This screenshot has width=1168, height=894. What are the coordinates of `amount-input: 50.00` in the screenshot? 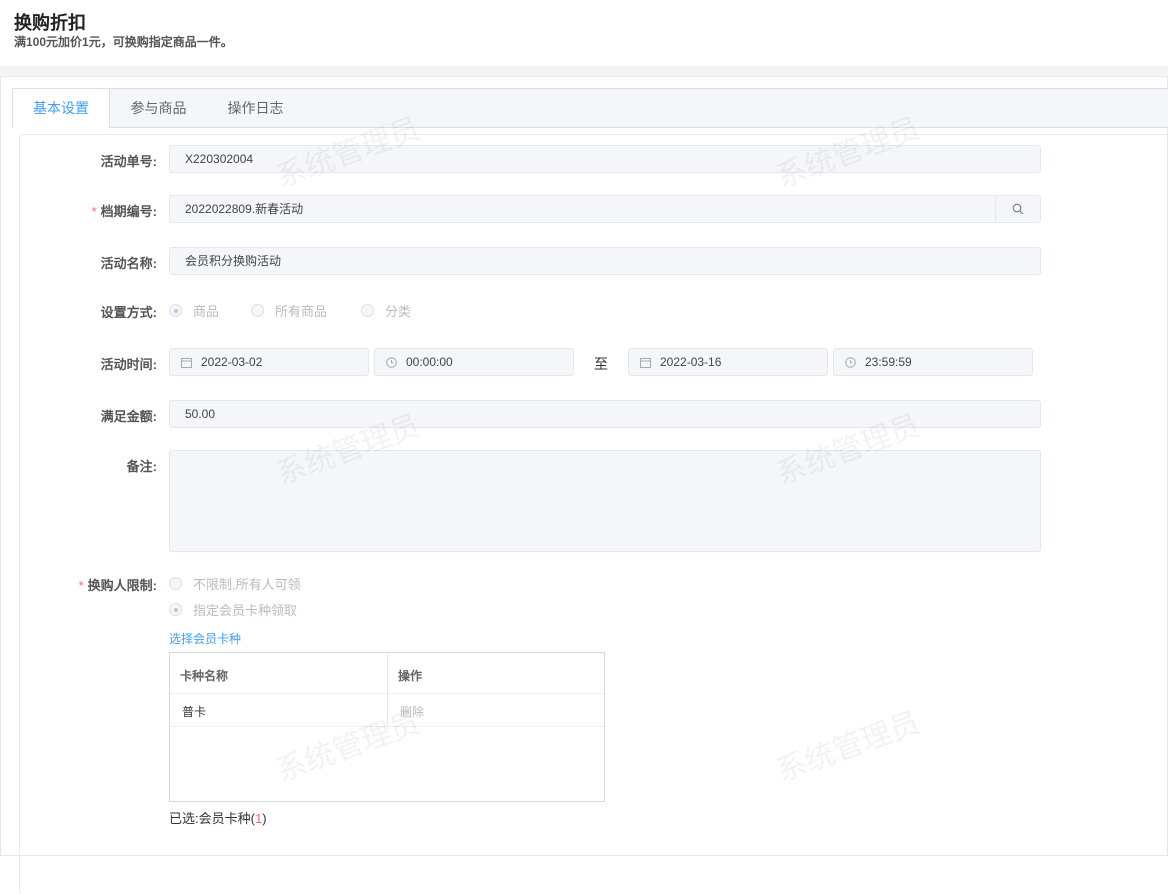 It's located at (605, 414).